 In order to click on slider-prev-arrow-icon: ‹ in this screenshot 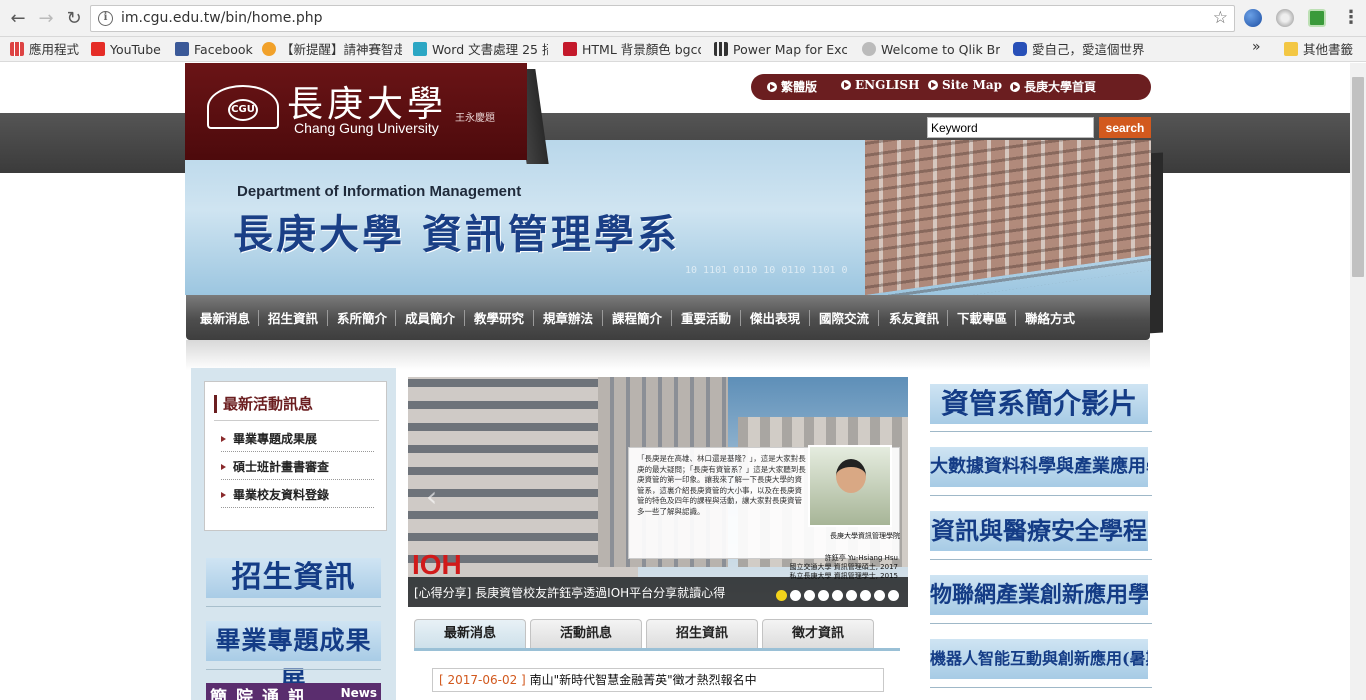, I will do `click(431, 496)`.